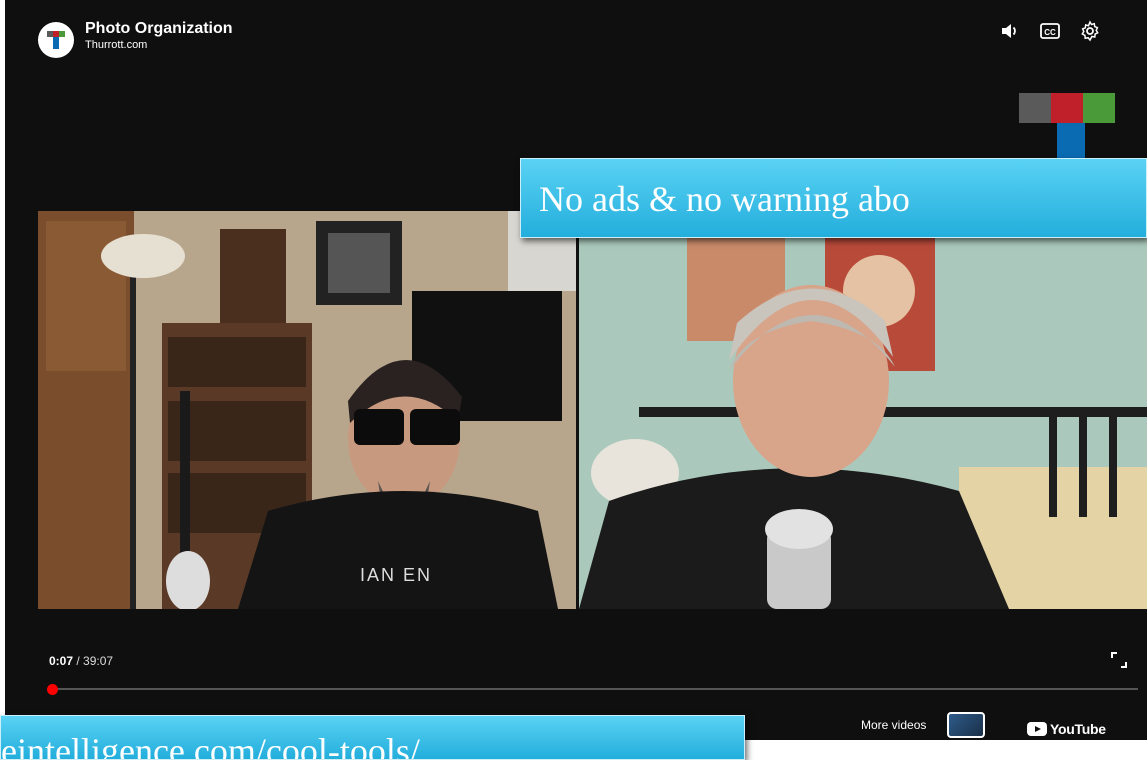  What do you see at coordinates (1078, 728) in the screenshot?
I see `youtube-wordmark: YouTube` at bounding box center [1078, 728].